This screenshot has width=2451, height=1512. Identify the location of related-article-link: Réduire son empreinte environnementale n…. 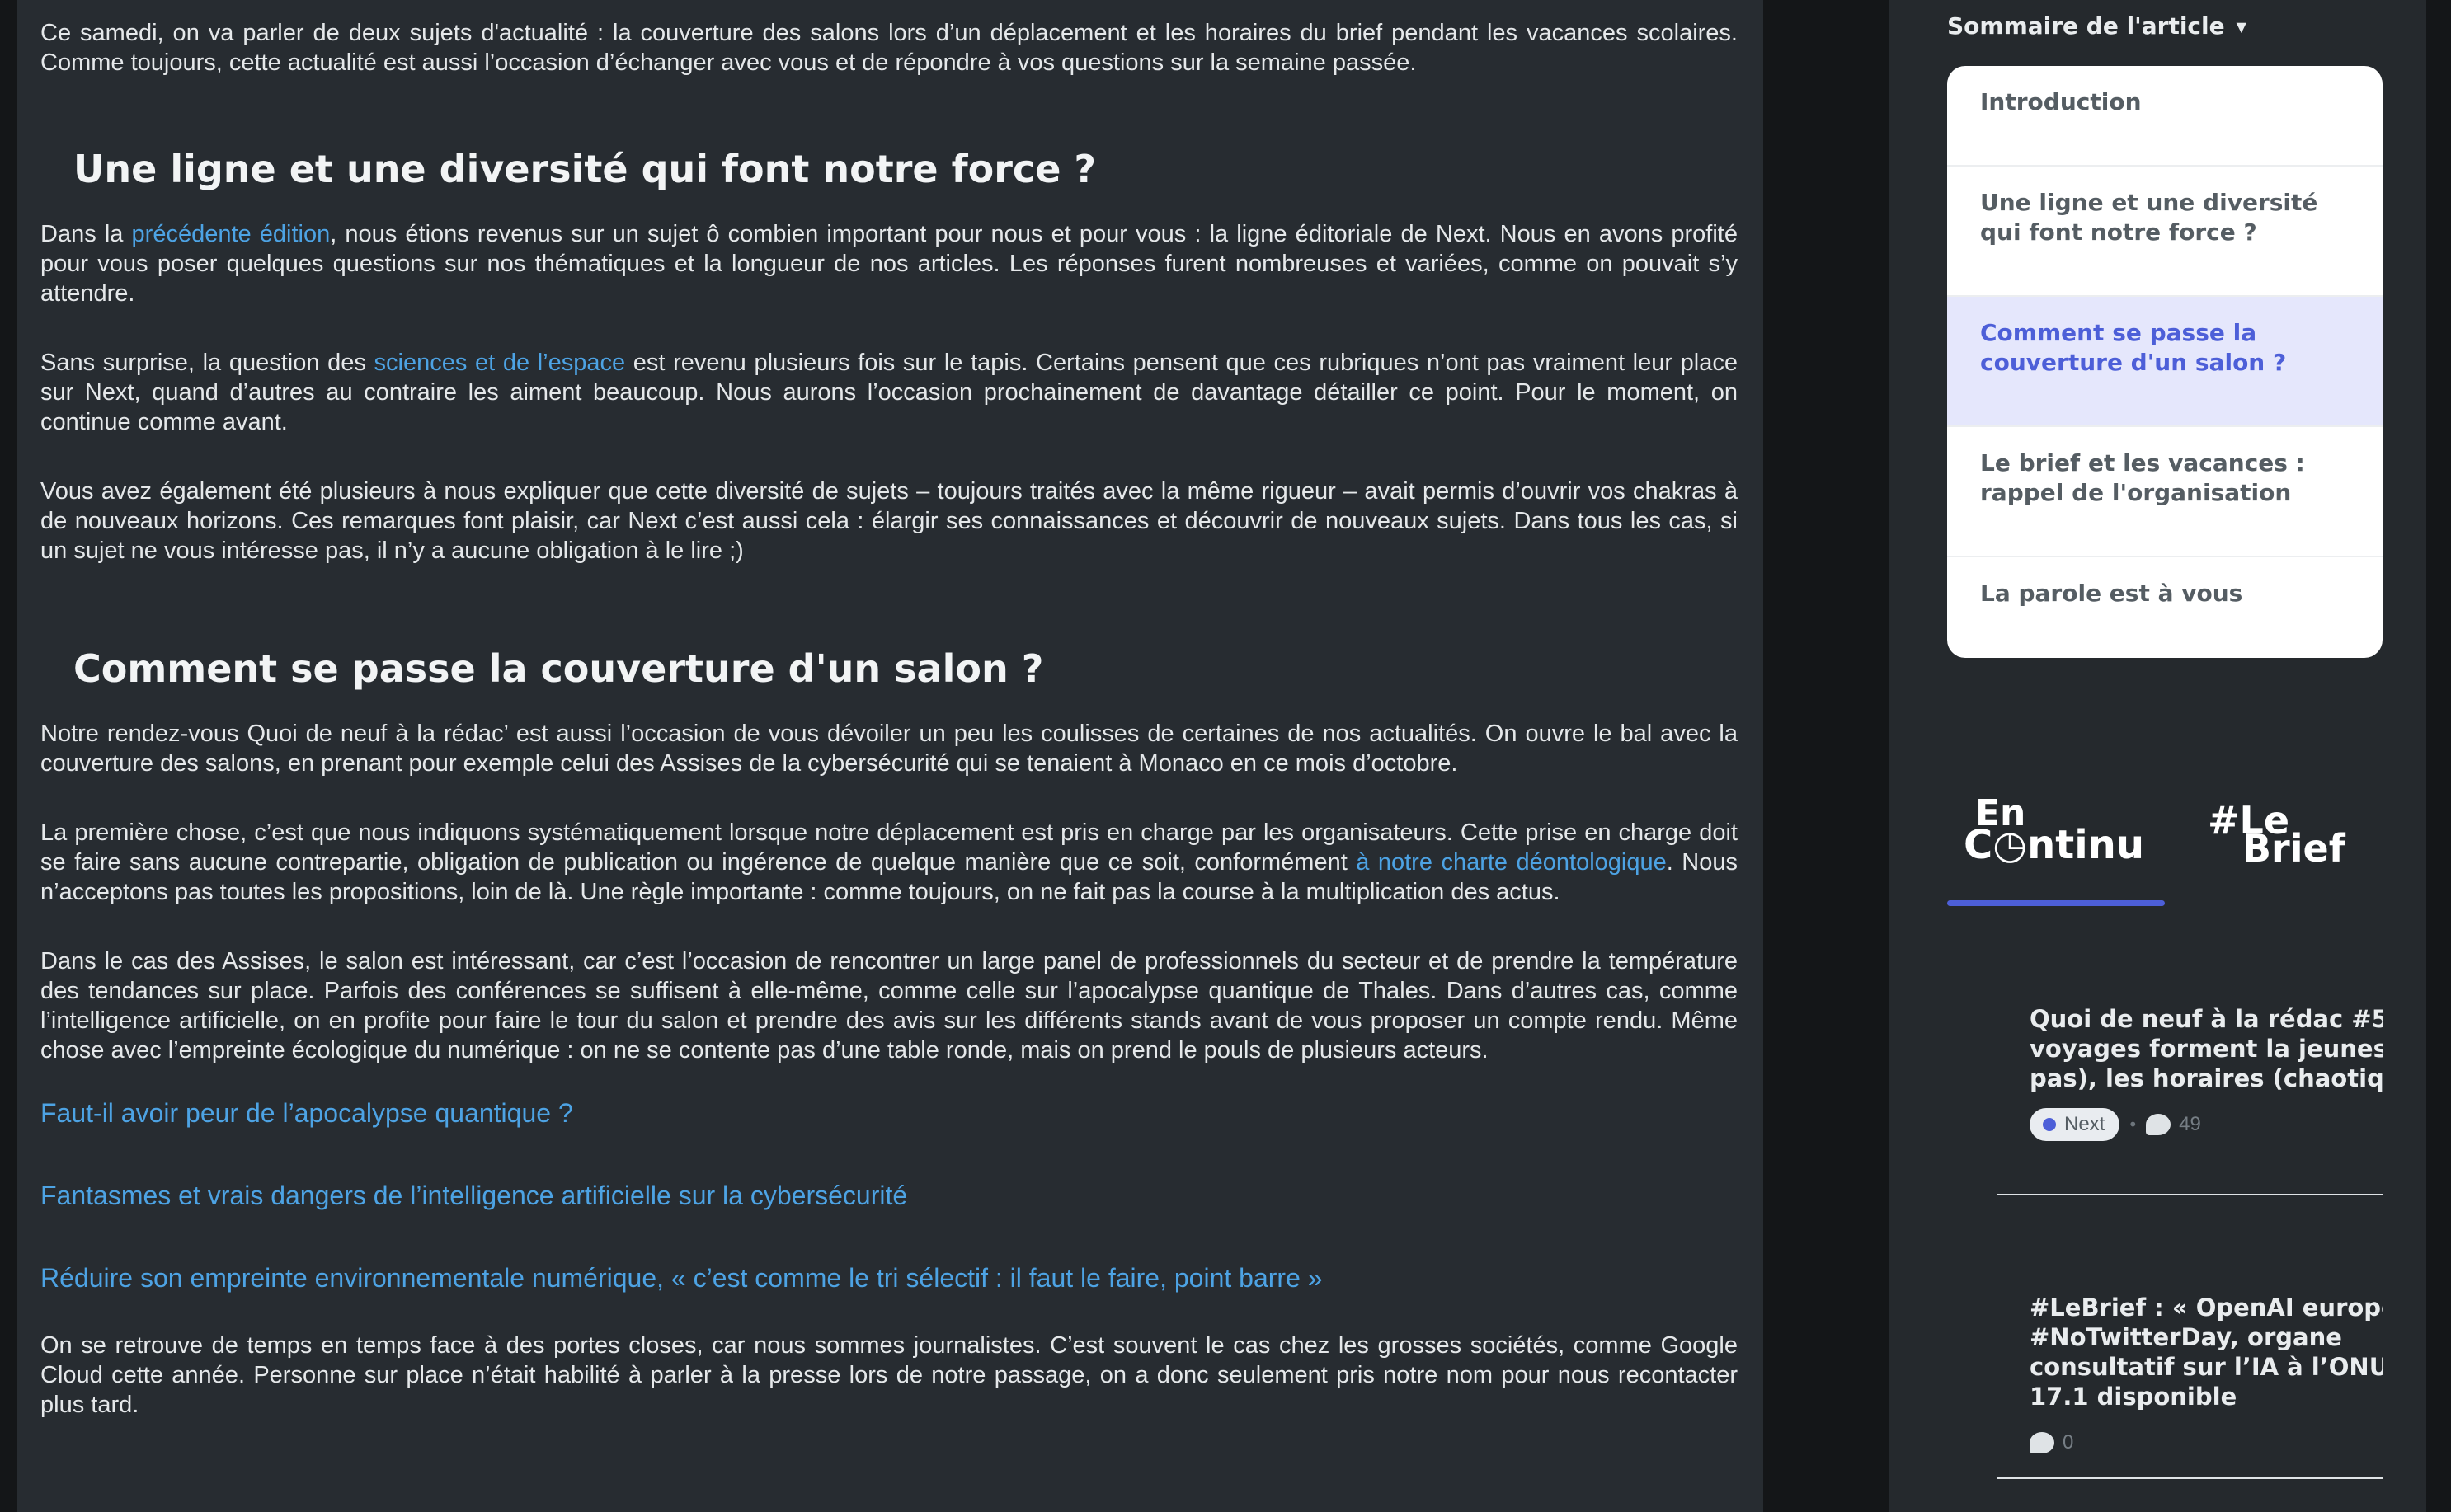
(889, 1277).